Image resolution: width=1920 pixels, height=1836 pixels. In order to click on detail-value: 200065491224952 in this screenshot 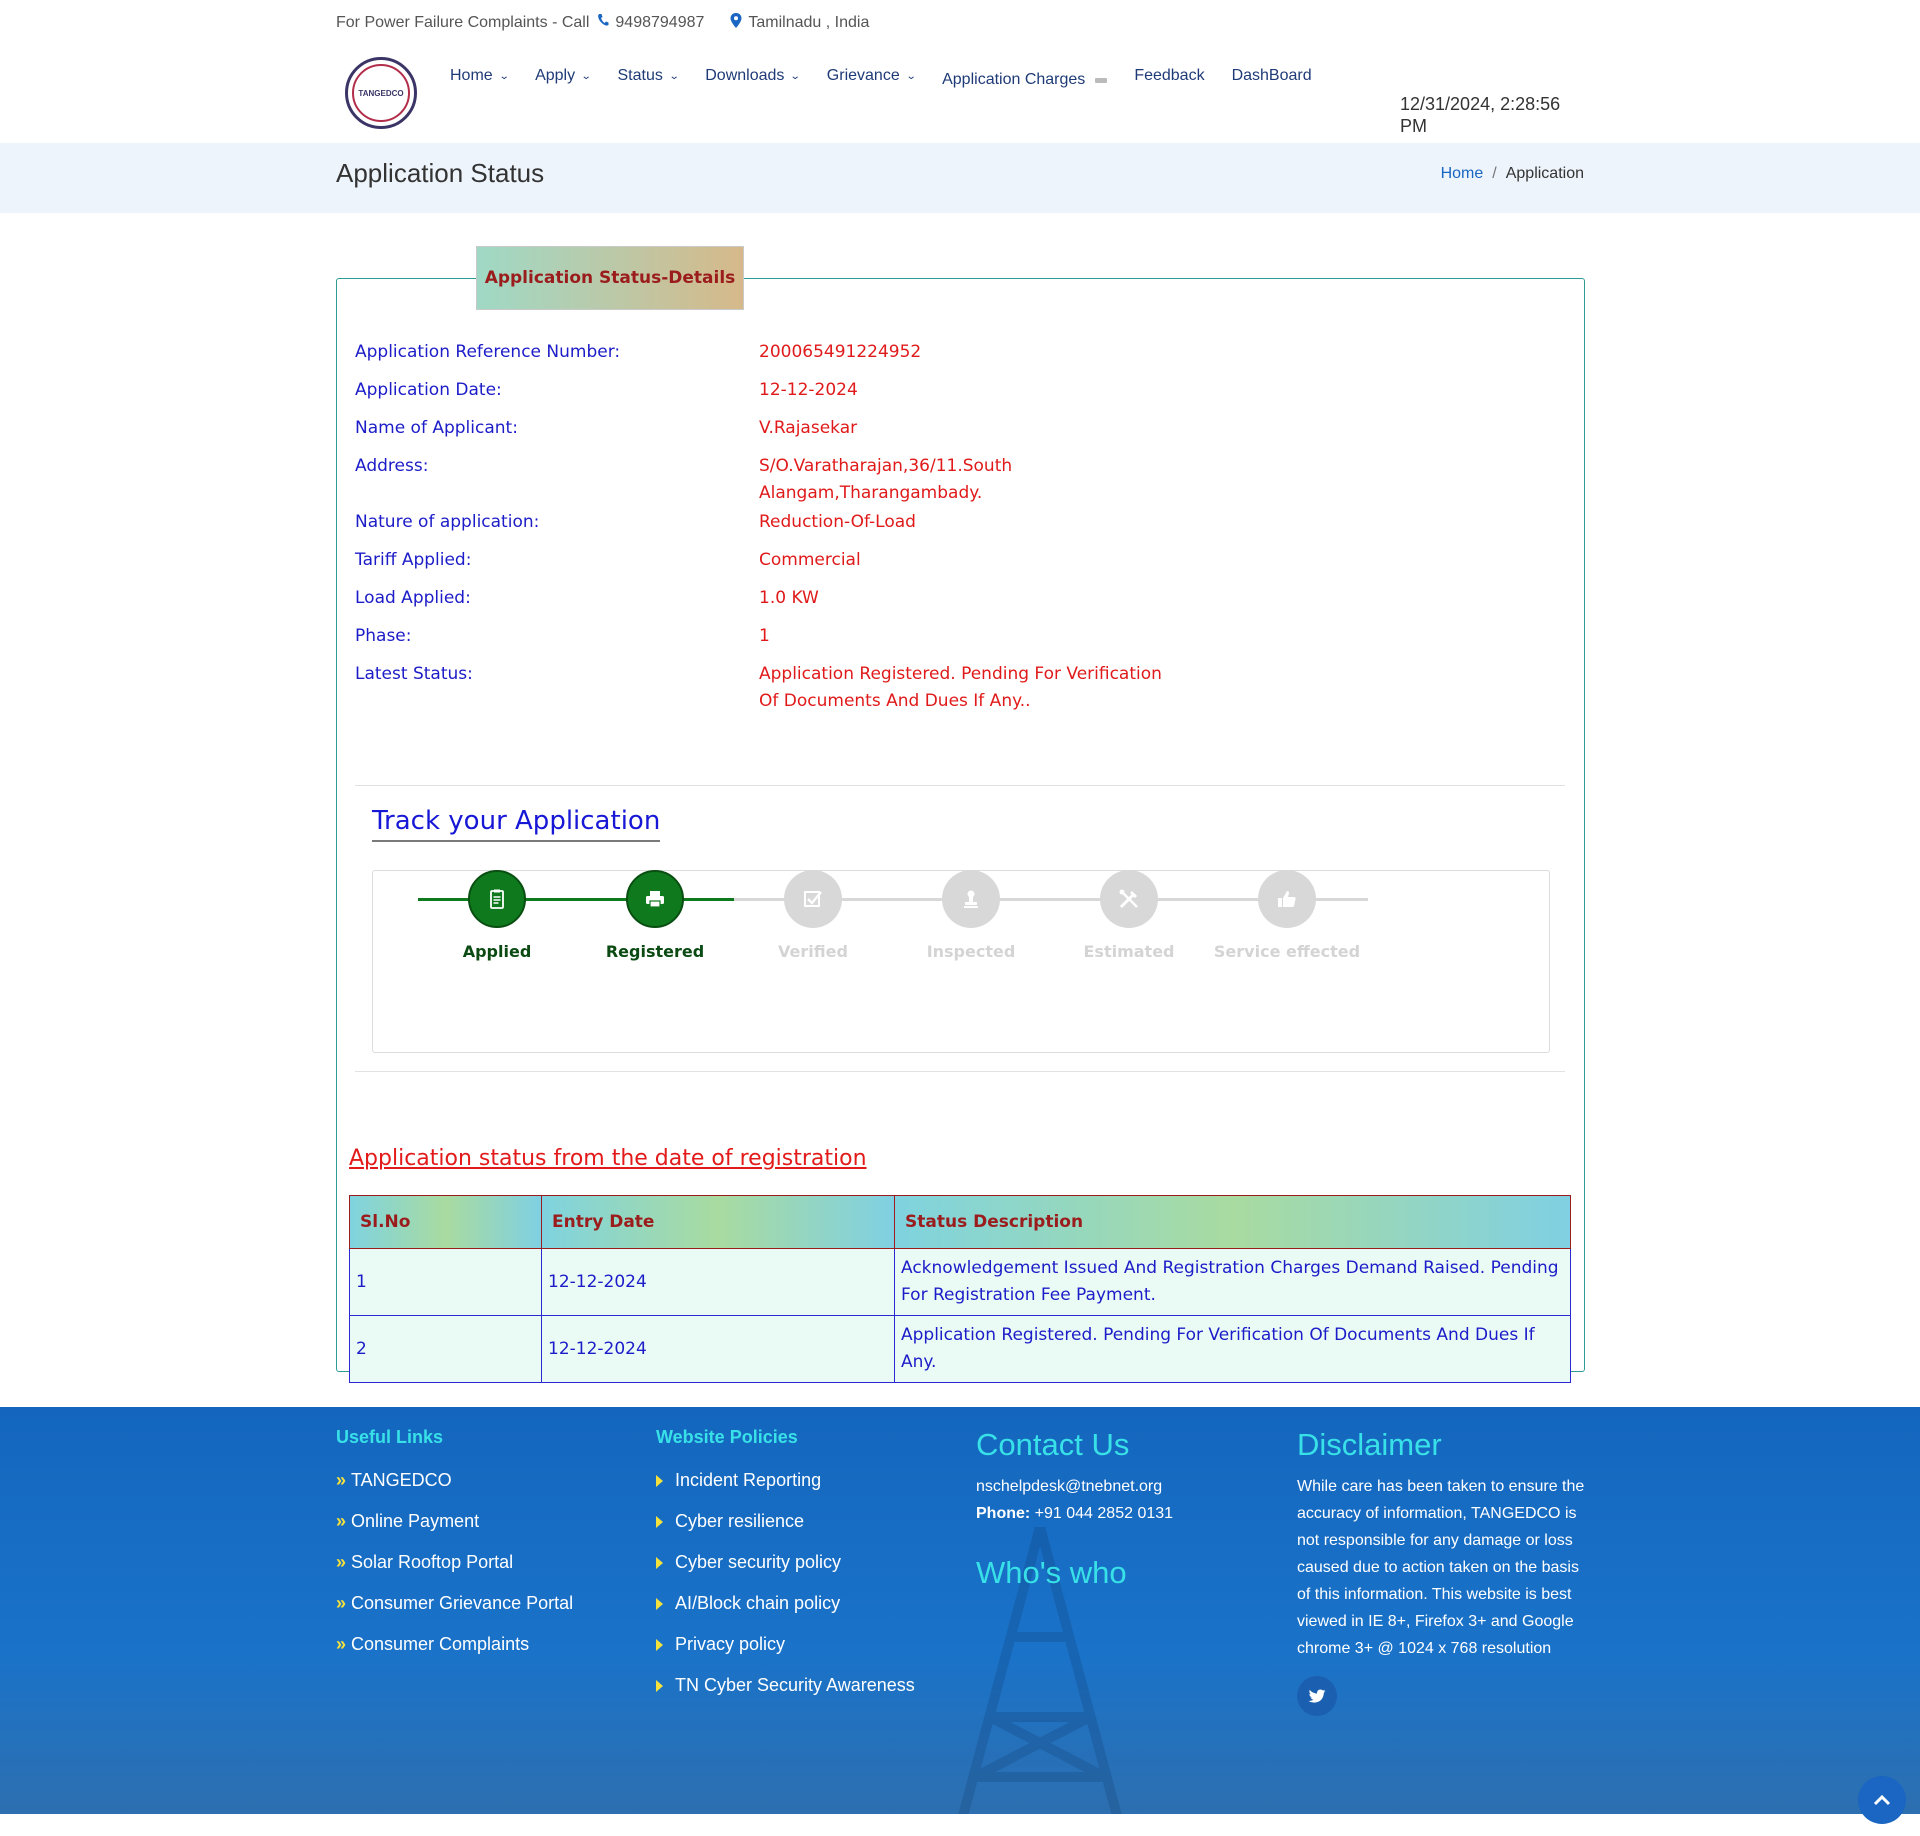, I will do `click(840, 352)`.